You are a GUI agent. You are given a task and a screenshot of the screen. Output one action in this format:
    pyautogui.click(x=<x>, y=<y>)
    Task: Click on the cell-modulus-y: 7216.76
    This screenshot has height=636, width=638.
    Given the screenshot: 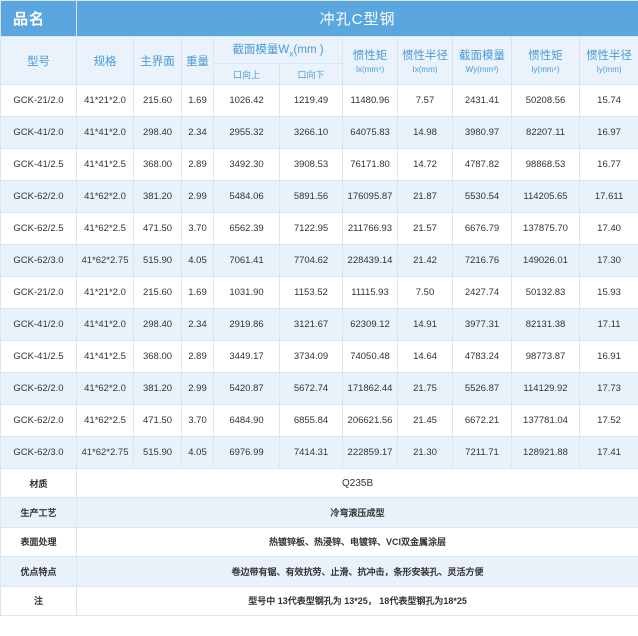 What is the action you would take?
    pyautogui.click(x=482, y=260)
    